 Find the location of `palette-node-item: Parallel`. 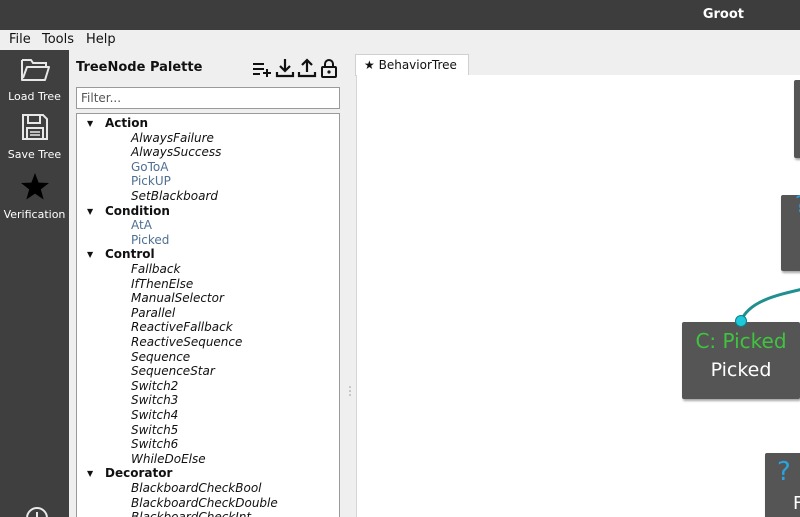

palette-node-item: Parallel is located at coordinates (153, 313).